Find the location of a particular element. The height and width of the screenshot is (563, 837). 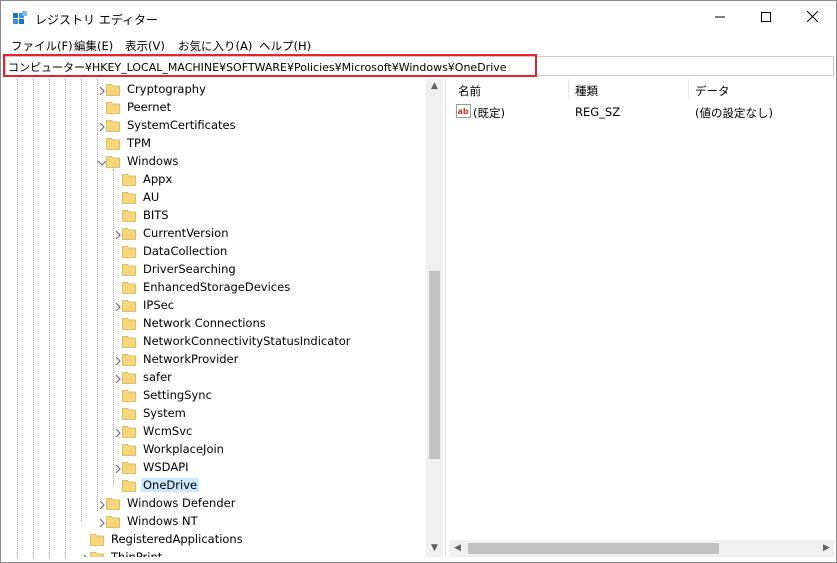

tree-node: Peernet is located at coordinates (215, 108).